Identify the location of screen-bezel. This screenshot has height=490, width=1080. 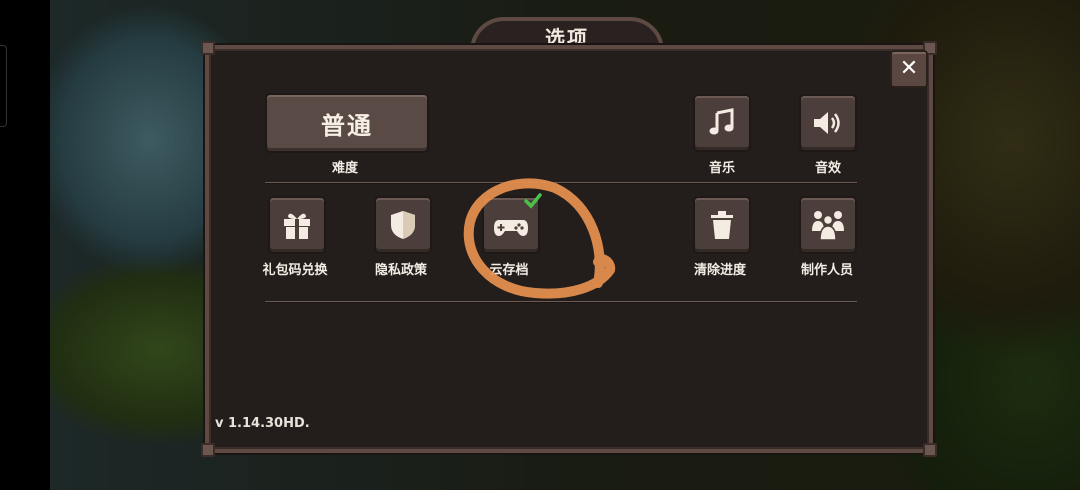
(25, 245).